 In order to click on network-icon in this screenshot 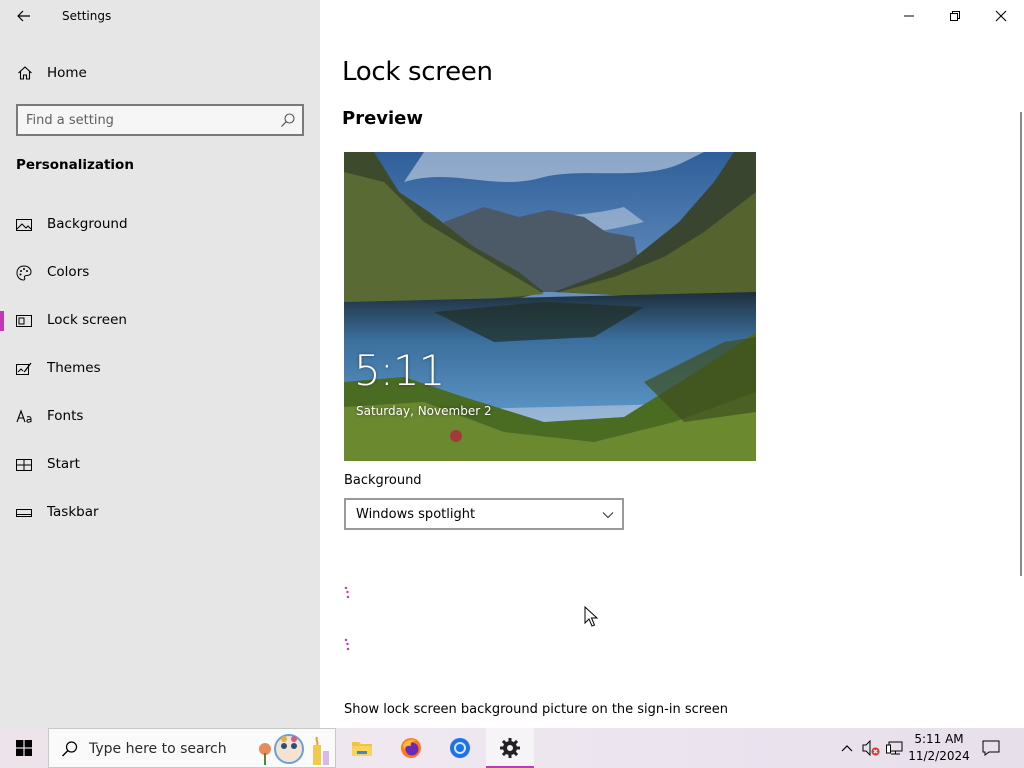, I will do `click(894, 748)`.